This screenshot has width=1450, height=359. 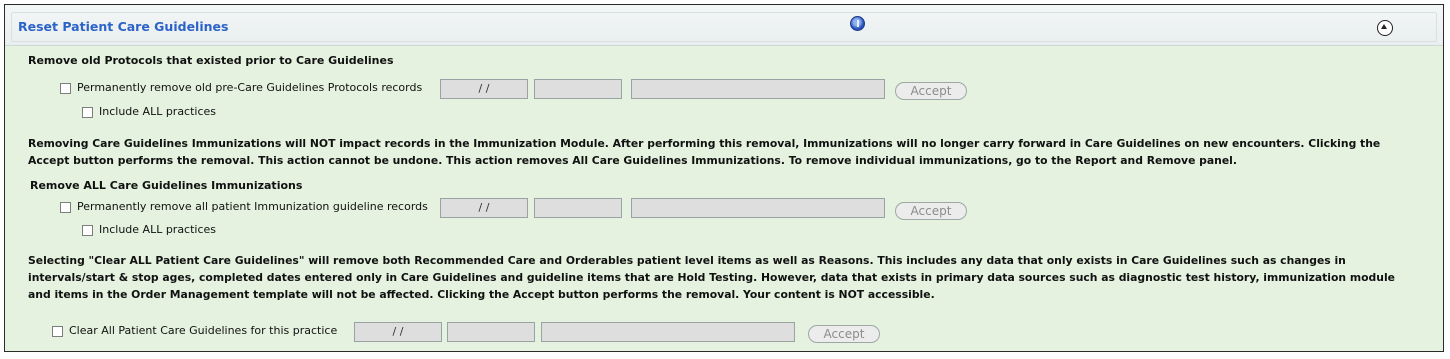 What do you see at coordinates (844, 334) in the screenshot?
I see `clear-all-accept-button: Accept` at bounding box center [844, 334].